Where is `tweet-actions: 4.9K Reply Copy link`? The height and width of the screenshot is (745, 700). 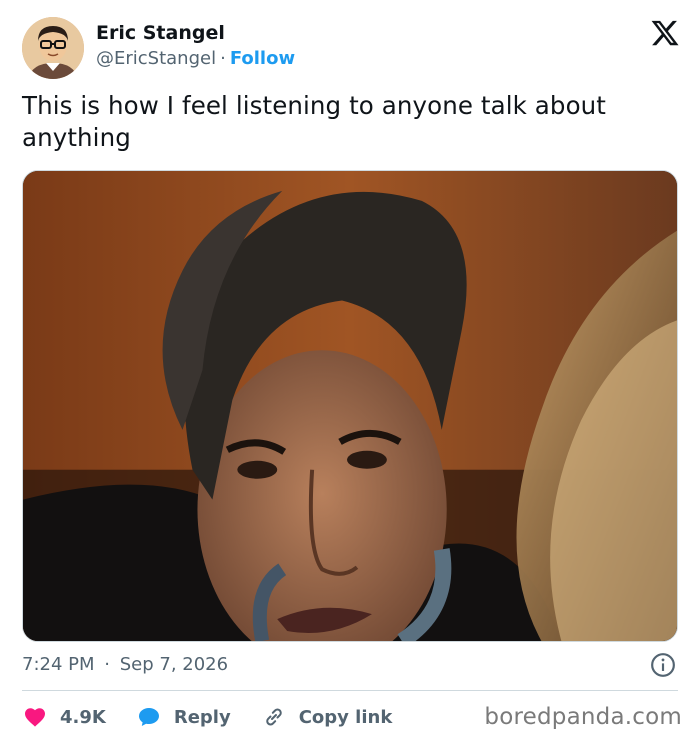
tweet-actions: 4.9K Reply Copy link is located at coordinates (222, 717).